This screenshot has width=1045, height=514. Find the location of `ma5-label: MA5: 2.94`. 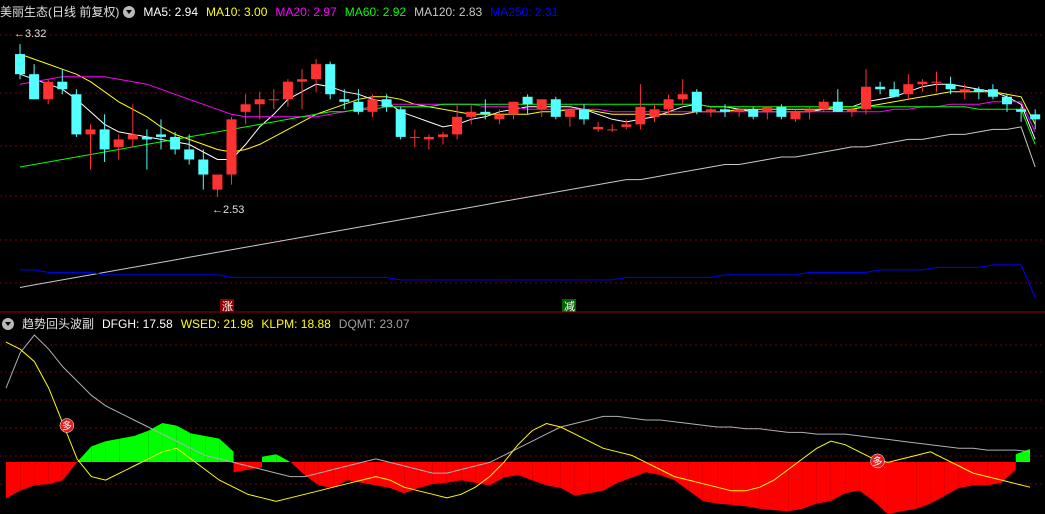

ma5-label: MA5: 2.94 is located at coordinates (171, 12).